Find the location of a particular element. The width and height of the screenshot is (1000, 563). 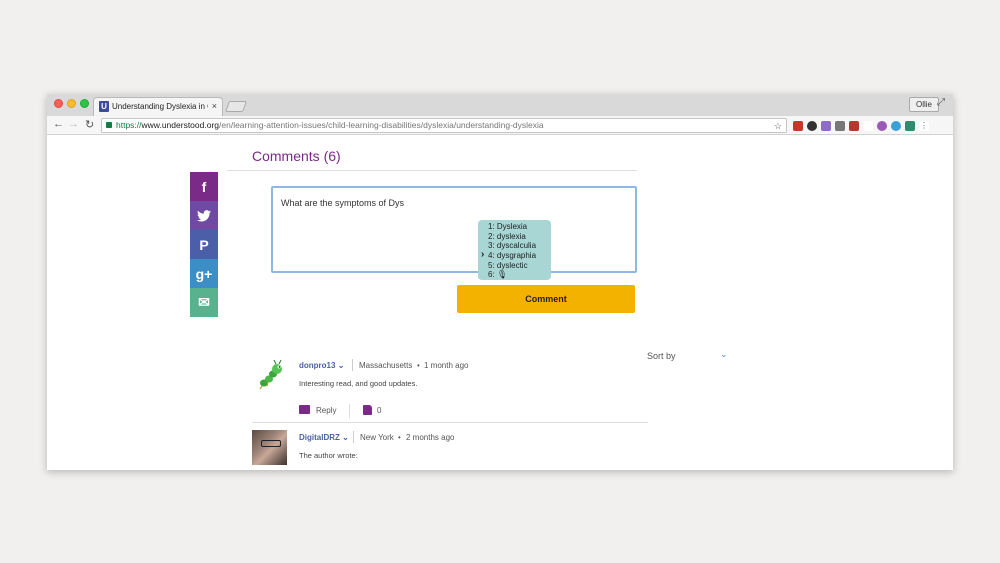

share-bar: f P g+ ✉ is located at coordinates (204, 244).